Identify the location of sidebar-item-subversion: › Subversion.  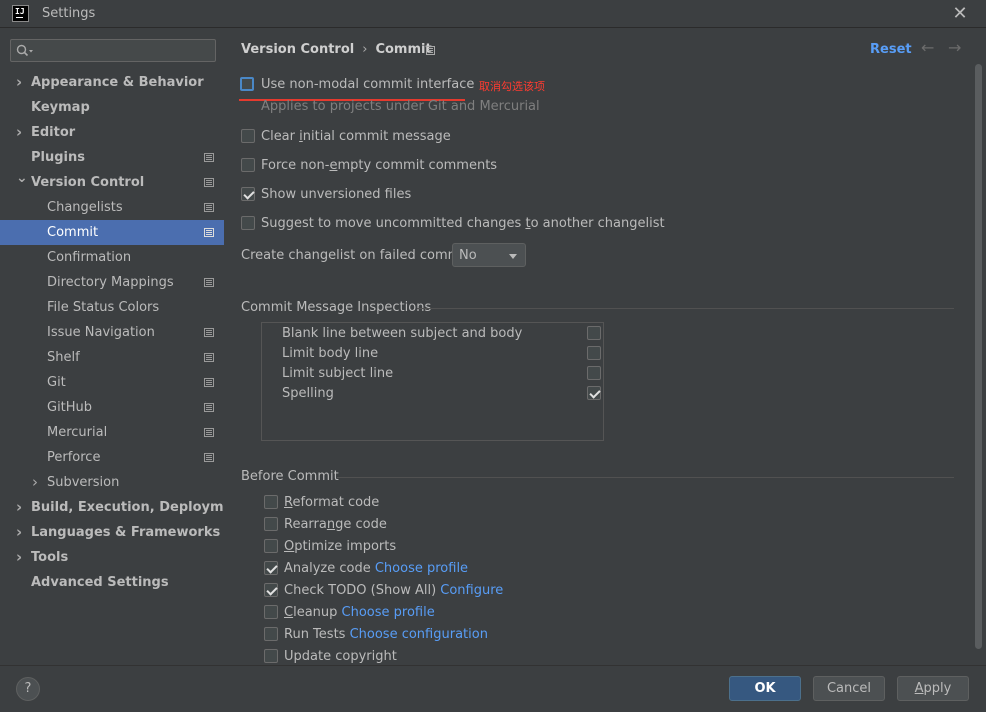
(112, 482).